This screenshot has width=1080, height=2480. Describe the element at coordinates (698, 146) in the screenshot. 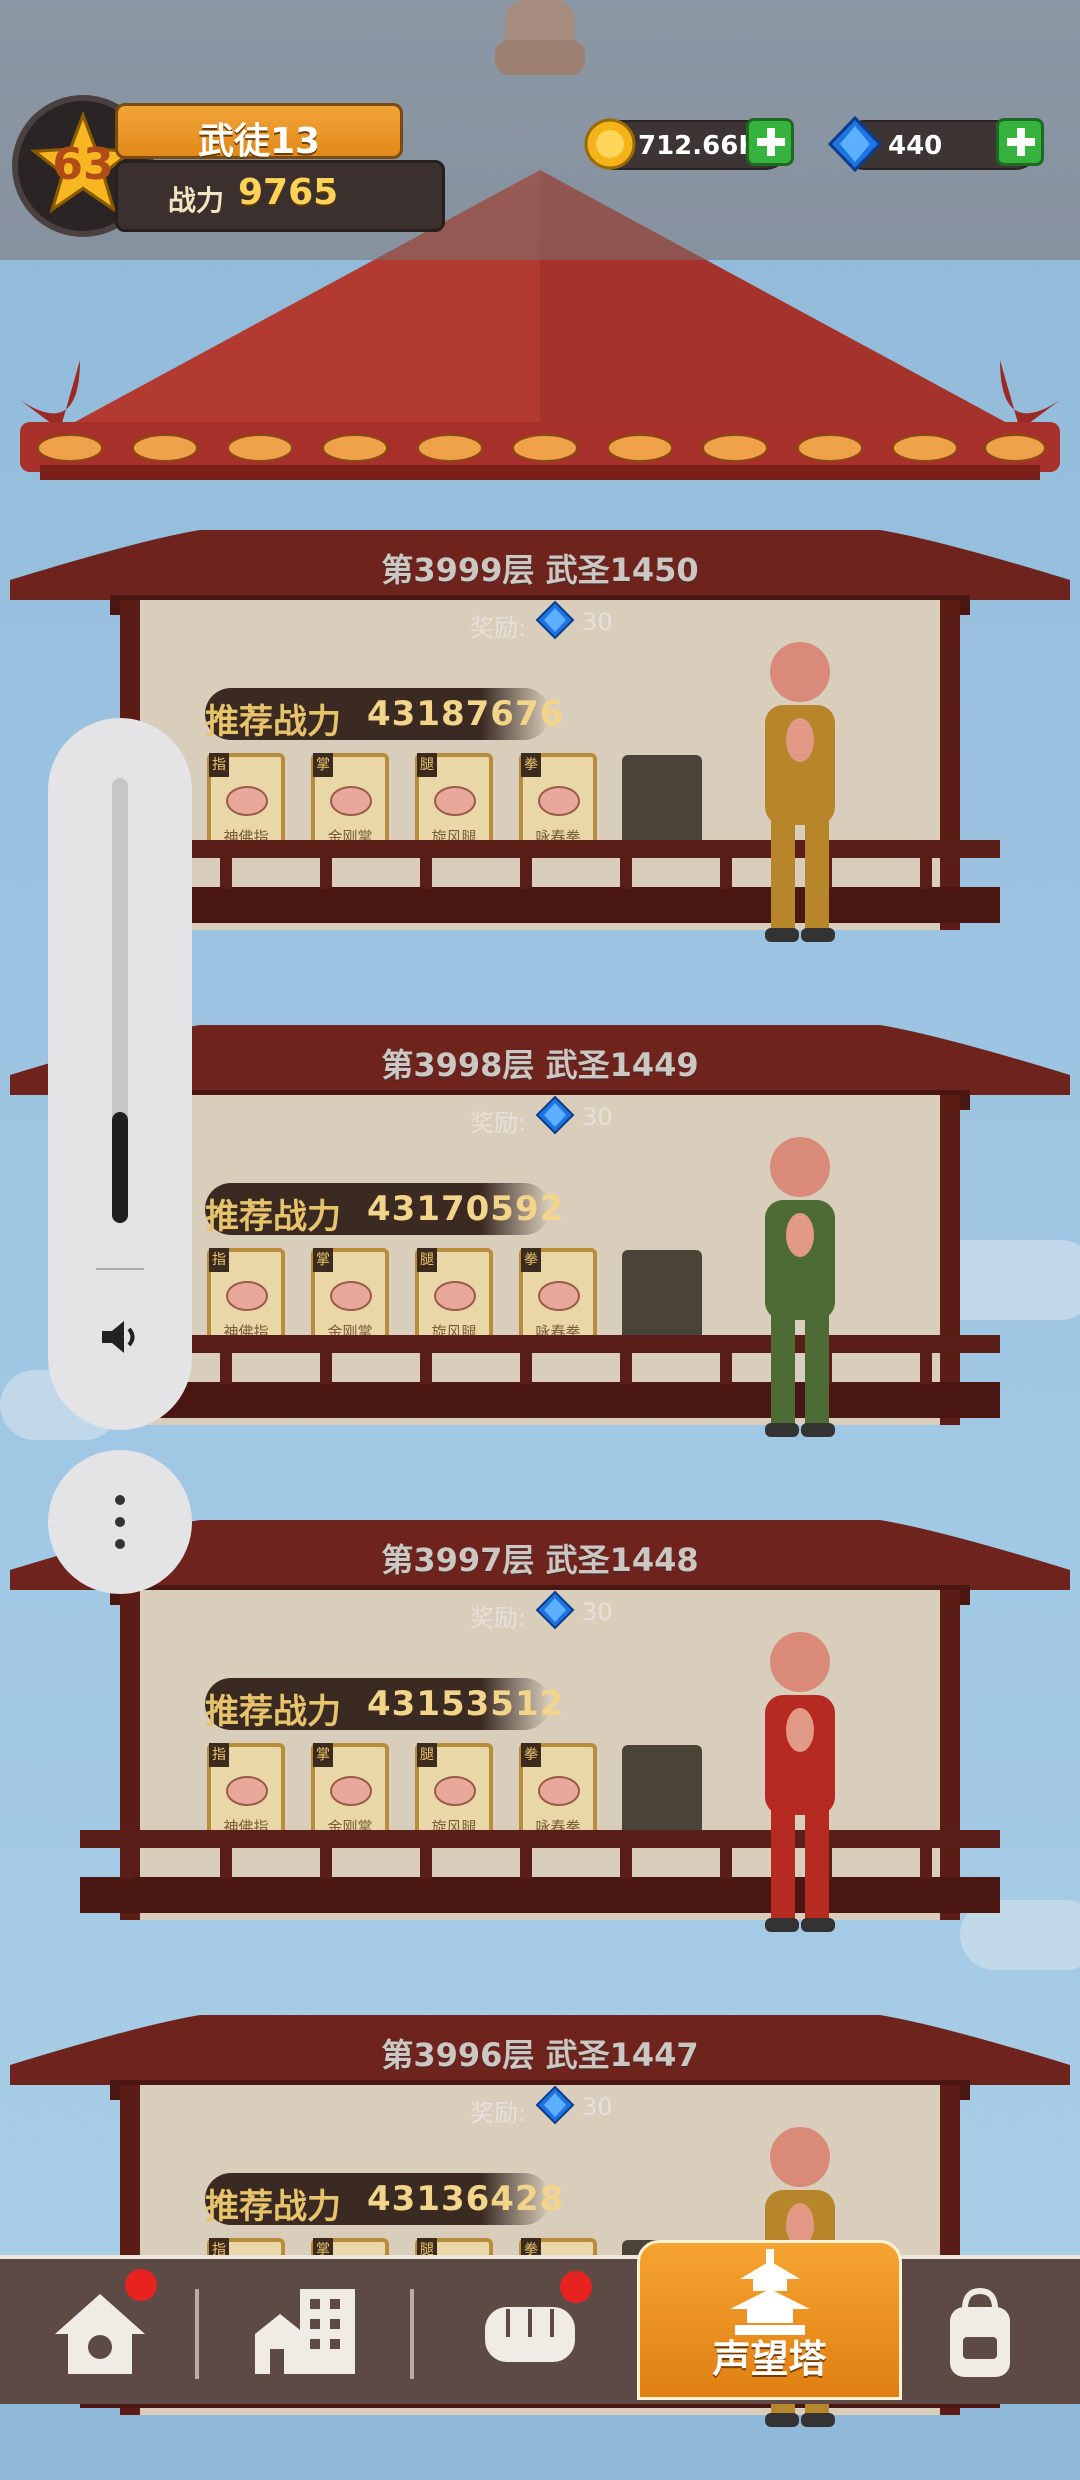

I see `gold-value: 712.66K` at that location.